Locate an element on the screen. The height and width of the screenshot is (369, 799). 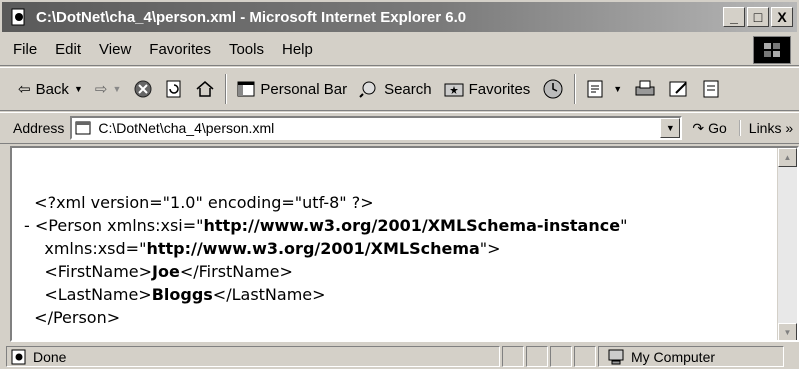
favorites-button: Favorites is located at coordinates (487, 89).